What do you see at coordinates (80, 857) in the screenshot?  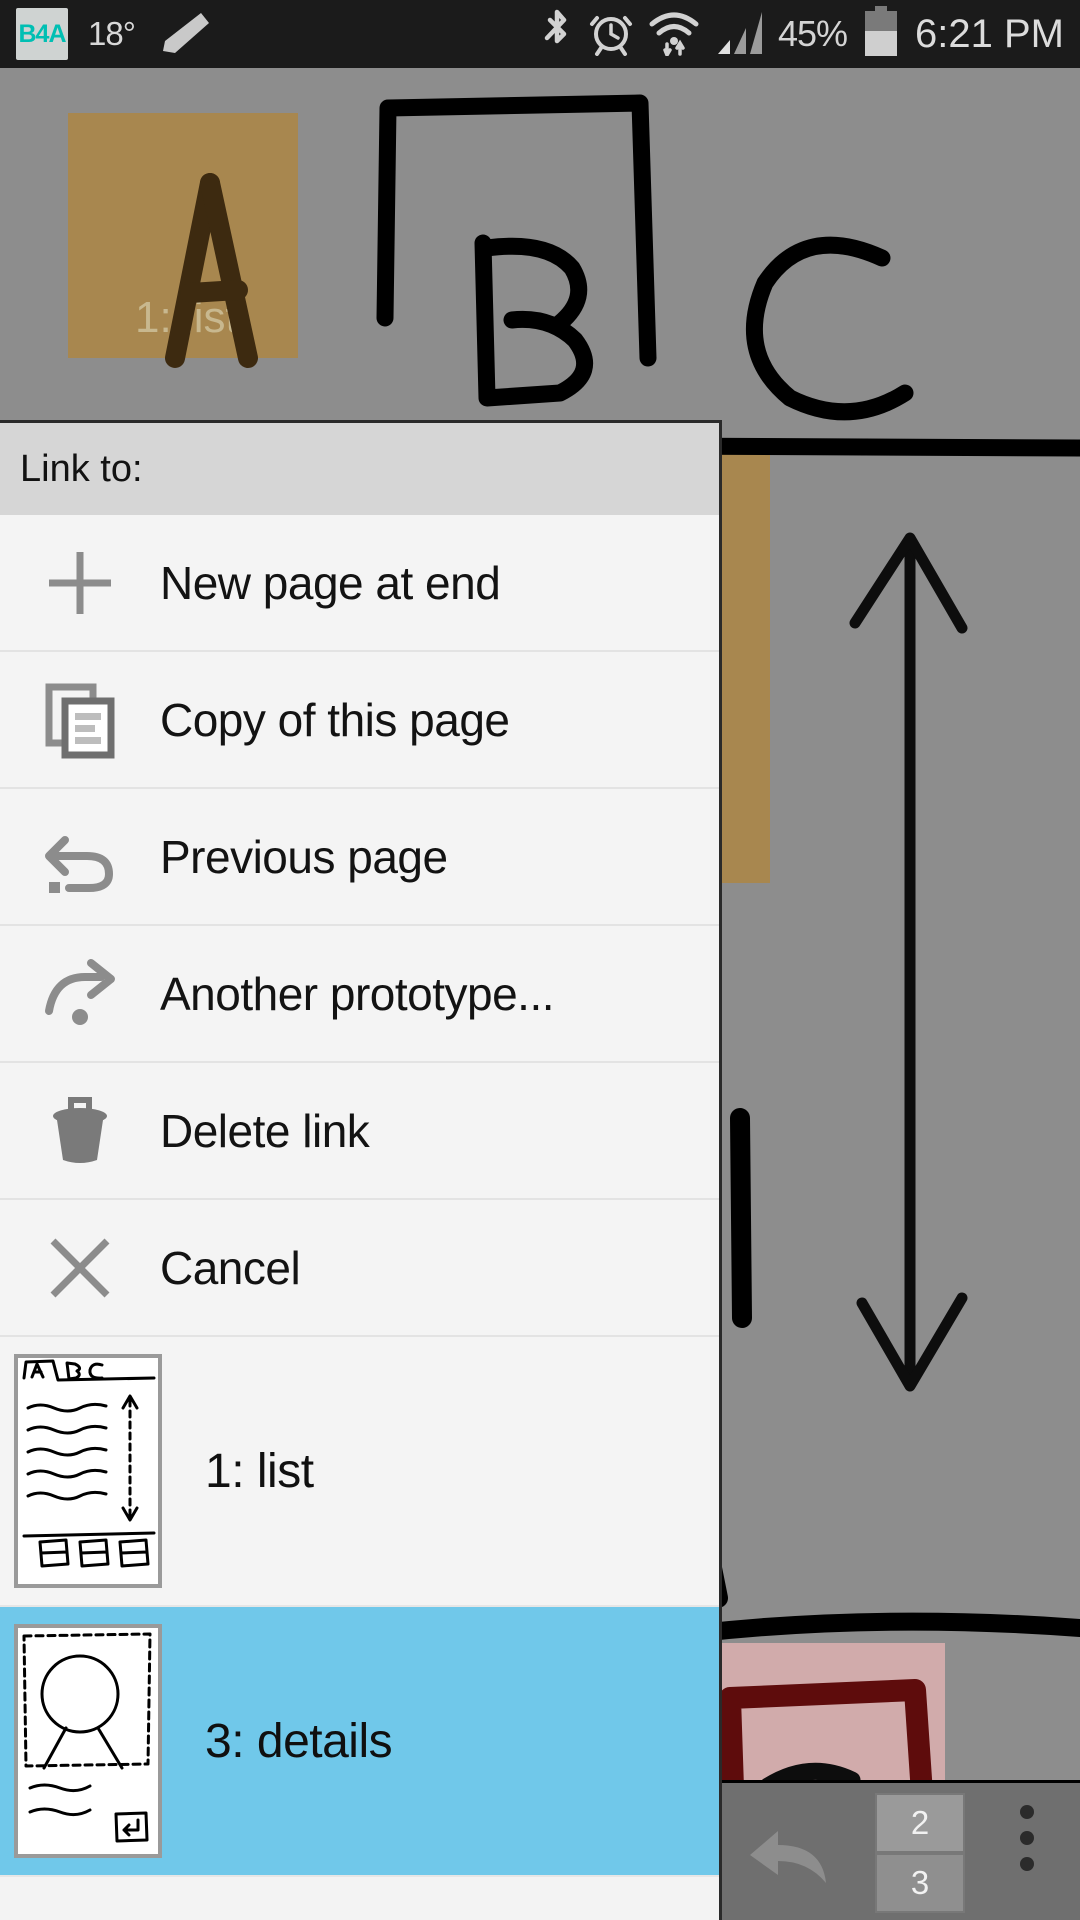 I see `undo-arrow-icon` at bounding box center [80, 857].